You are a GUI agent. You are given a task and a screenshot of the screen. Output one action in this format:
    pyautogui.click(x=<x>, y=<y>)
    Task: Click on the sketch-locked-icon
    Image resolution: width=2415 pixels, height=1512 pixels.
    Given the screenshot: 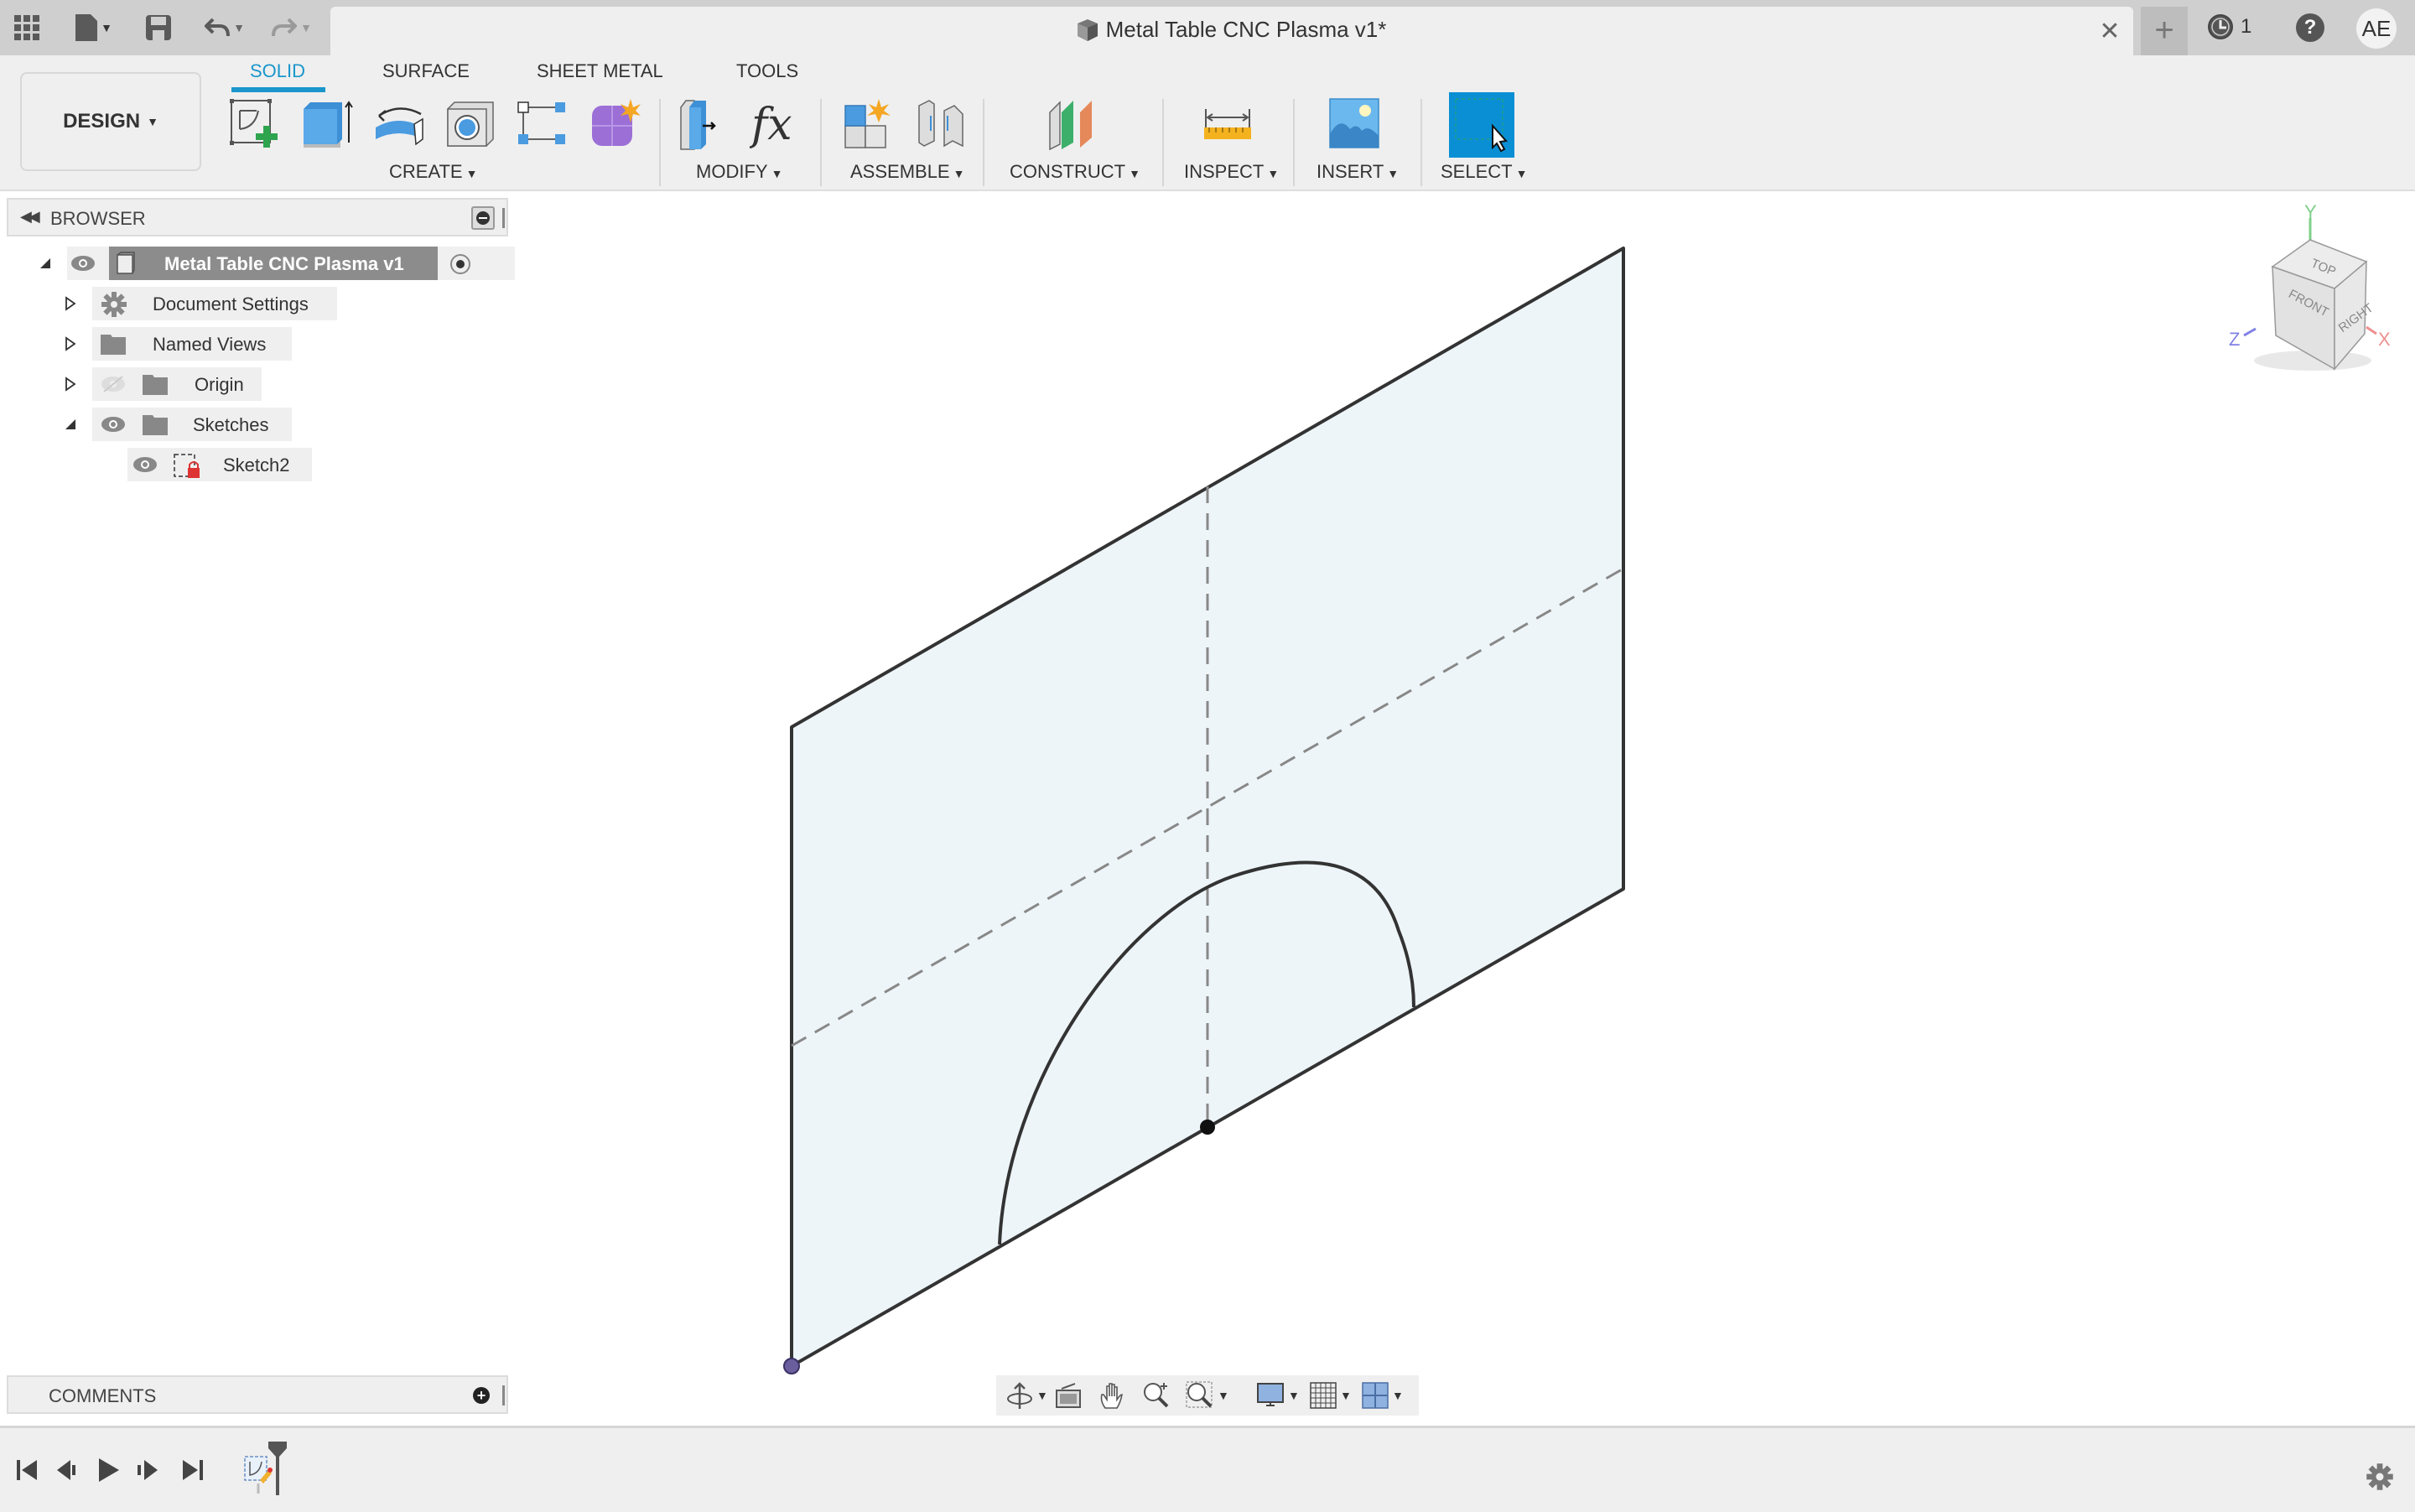 What is the action you would take?
    pyautogui.click(x=187, y=466)
    